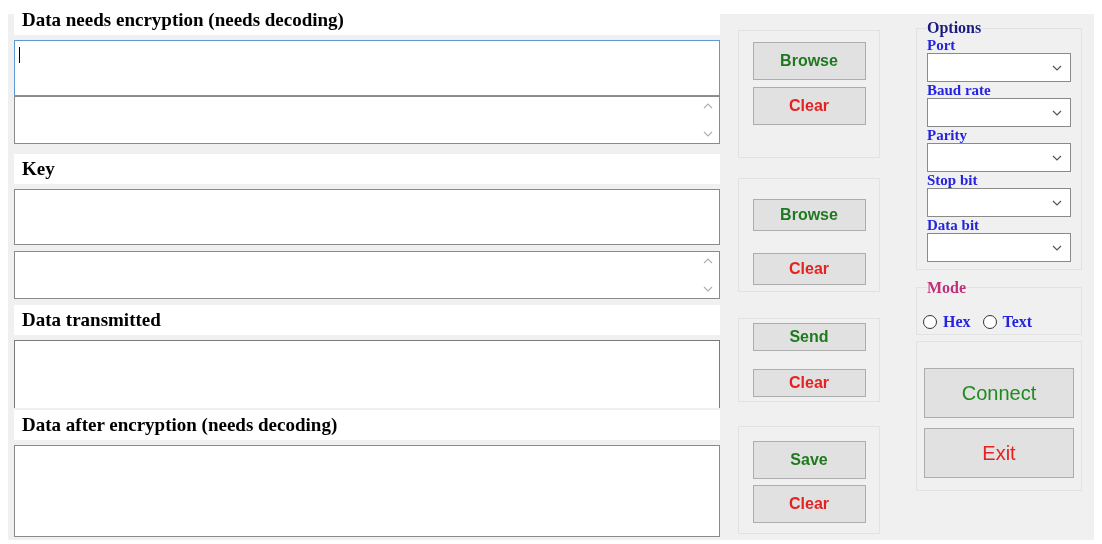 The image size is (1102, 544). Describe the element at coordinates (367, 425) in the screenshot. I see `section-label: Data after encryption (needs decoding)` at that location.